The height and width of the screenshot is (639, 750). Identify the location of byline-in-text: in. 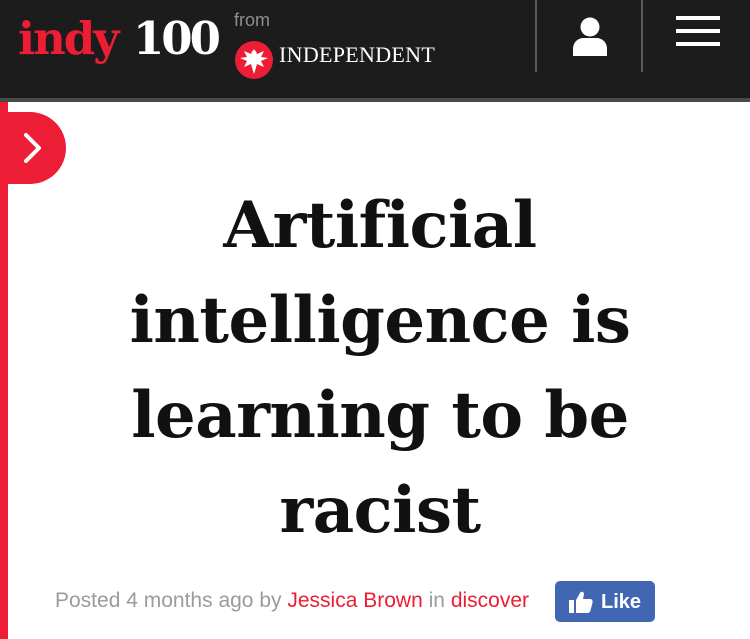
(436, 600).